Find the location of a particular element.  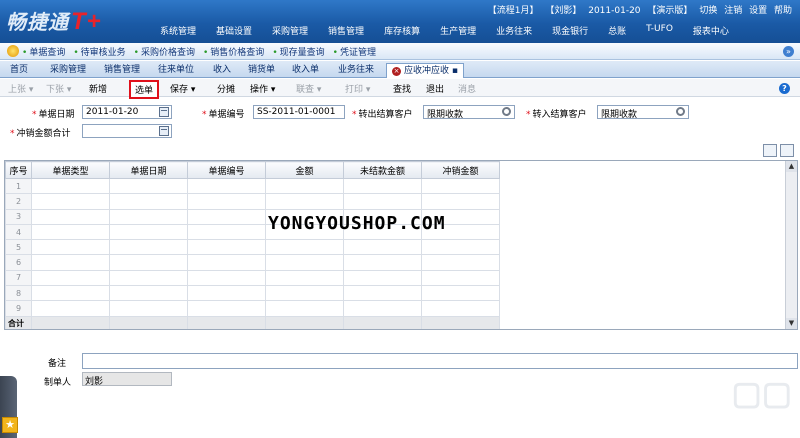

menu-purchase: 采购管理 is located at coordinates (290, 30).